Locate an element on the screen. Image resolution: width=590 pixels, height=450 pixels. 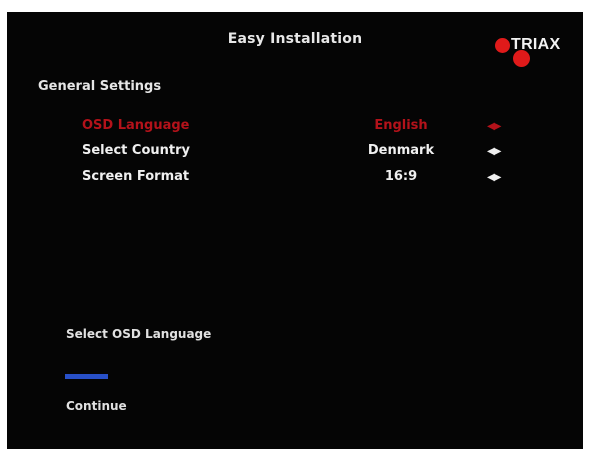
setting-label: OSD Language is located at coordinates (136, 125).